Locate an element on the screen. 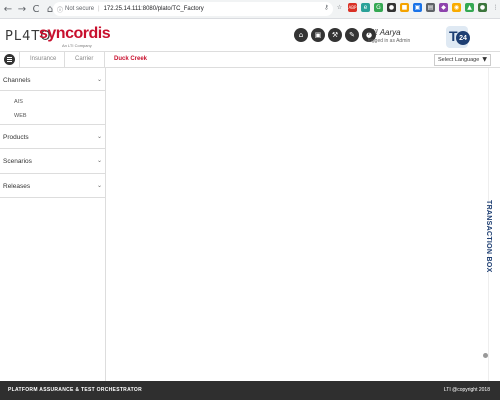 Image resolution: width=500 pixels, height=400 pixels. breadcrumb-insurance: Insurance is located at coordinates (43, 59).